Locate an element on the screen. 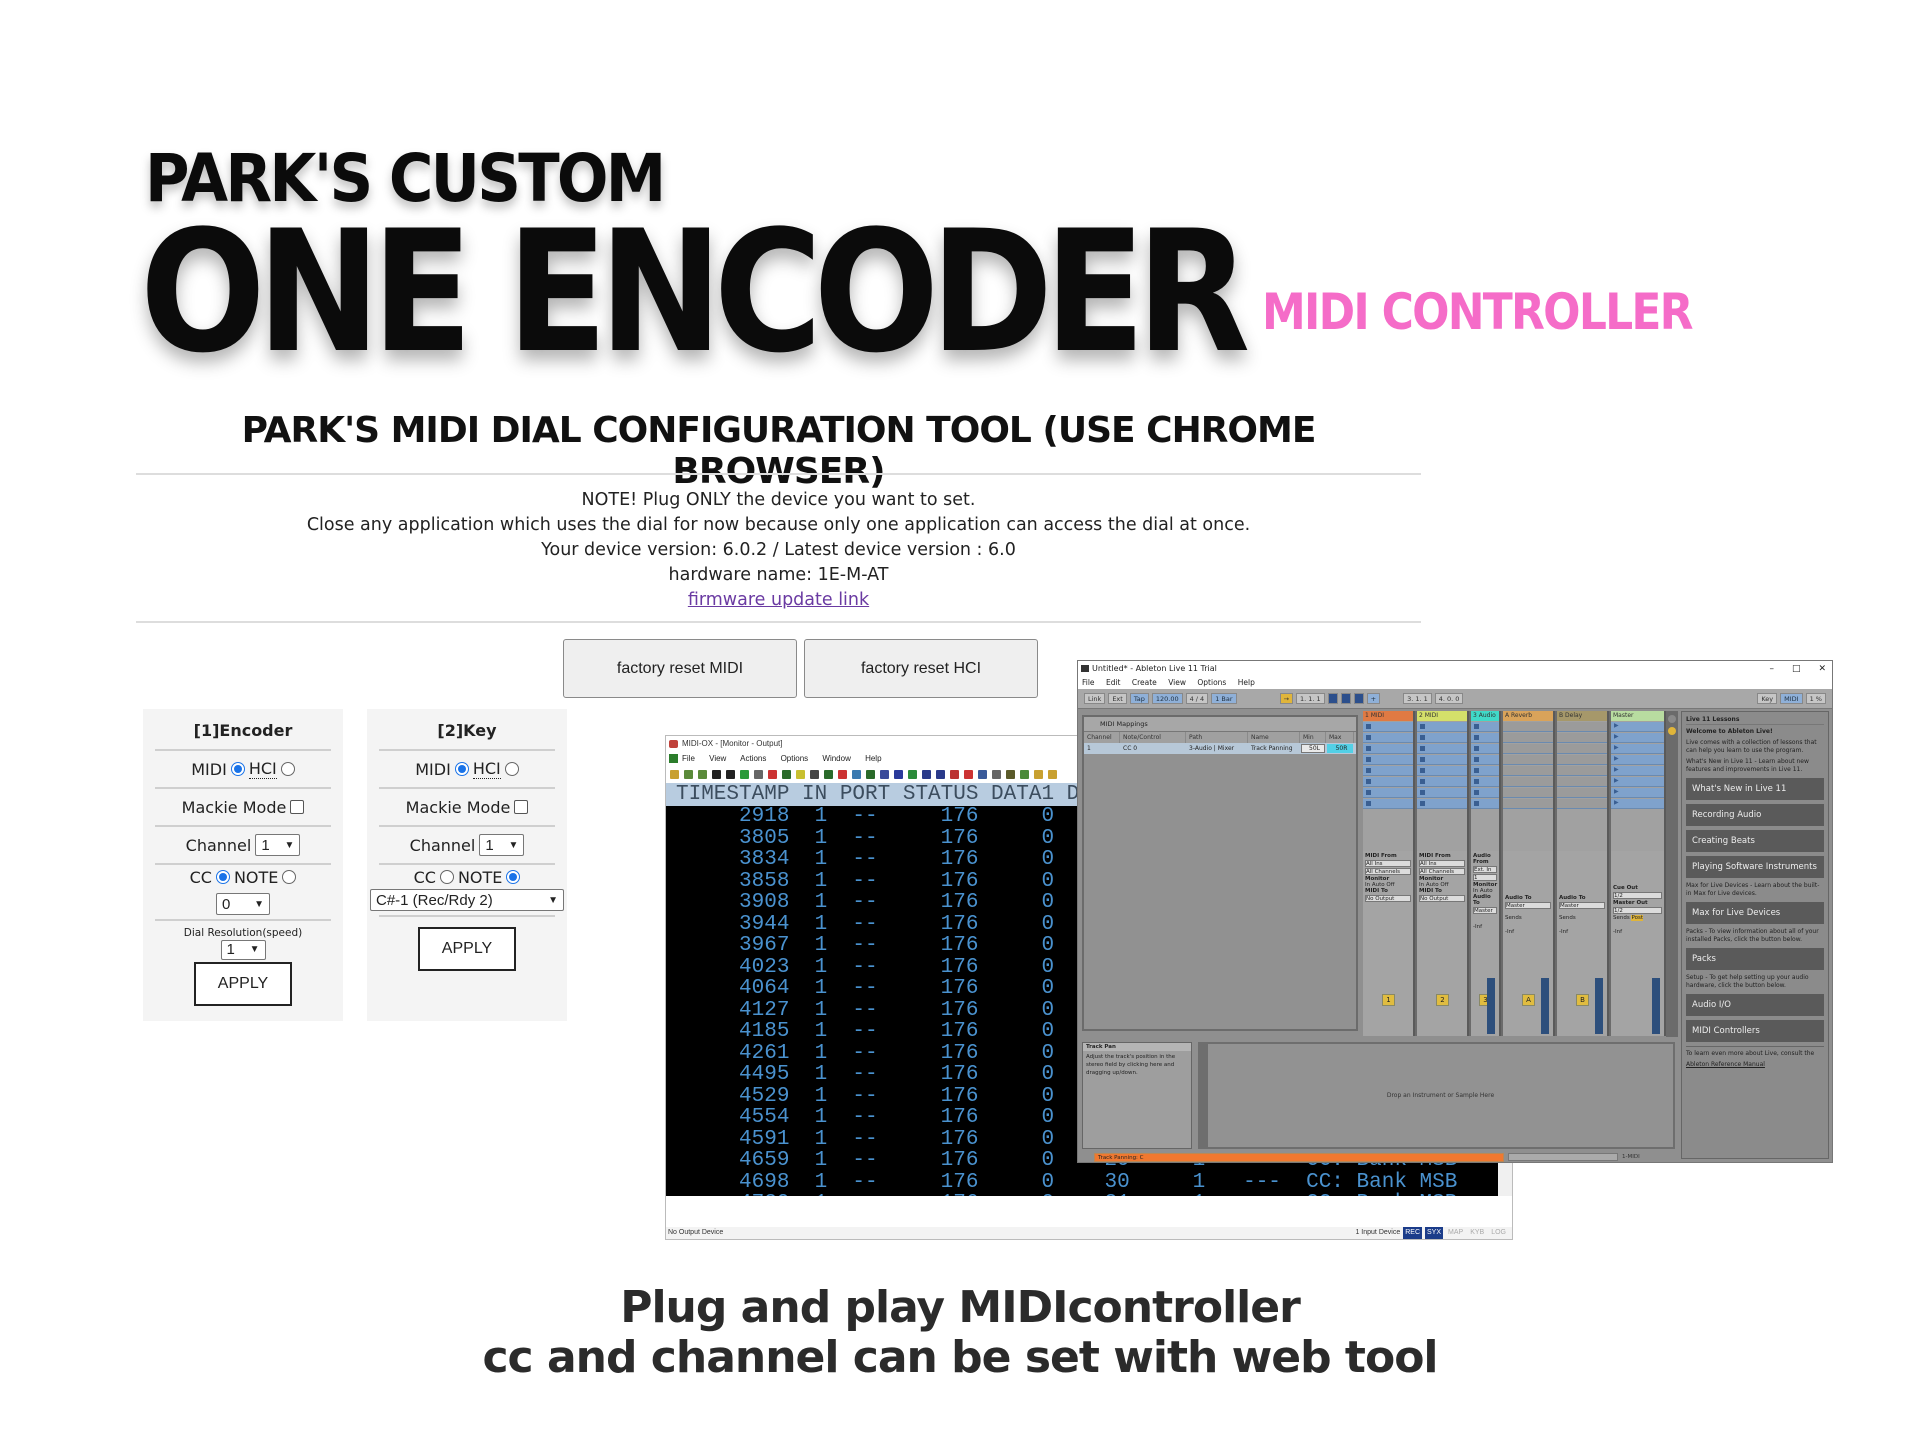  track-header: B Delay is located at coordinates (1582, 716).